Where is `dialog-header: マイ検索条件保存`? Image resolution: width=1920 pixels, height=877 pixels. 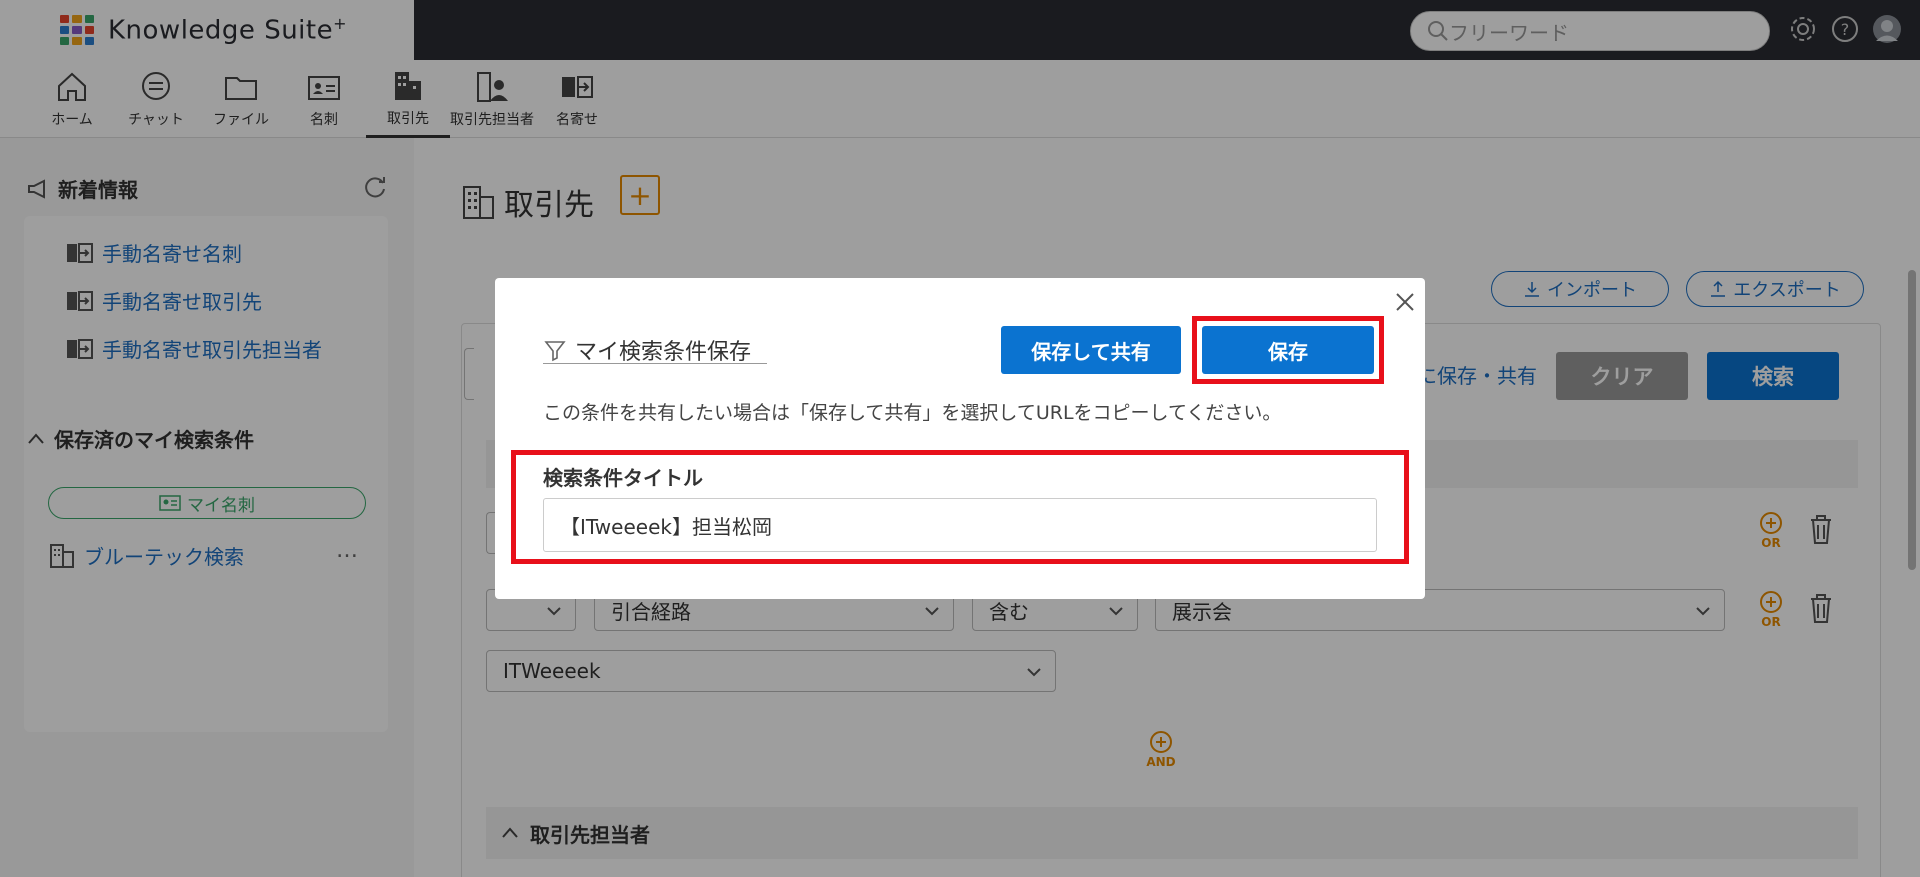
dialog-header: マイ検索条件保存 is located at coordinates (647, 350).